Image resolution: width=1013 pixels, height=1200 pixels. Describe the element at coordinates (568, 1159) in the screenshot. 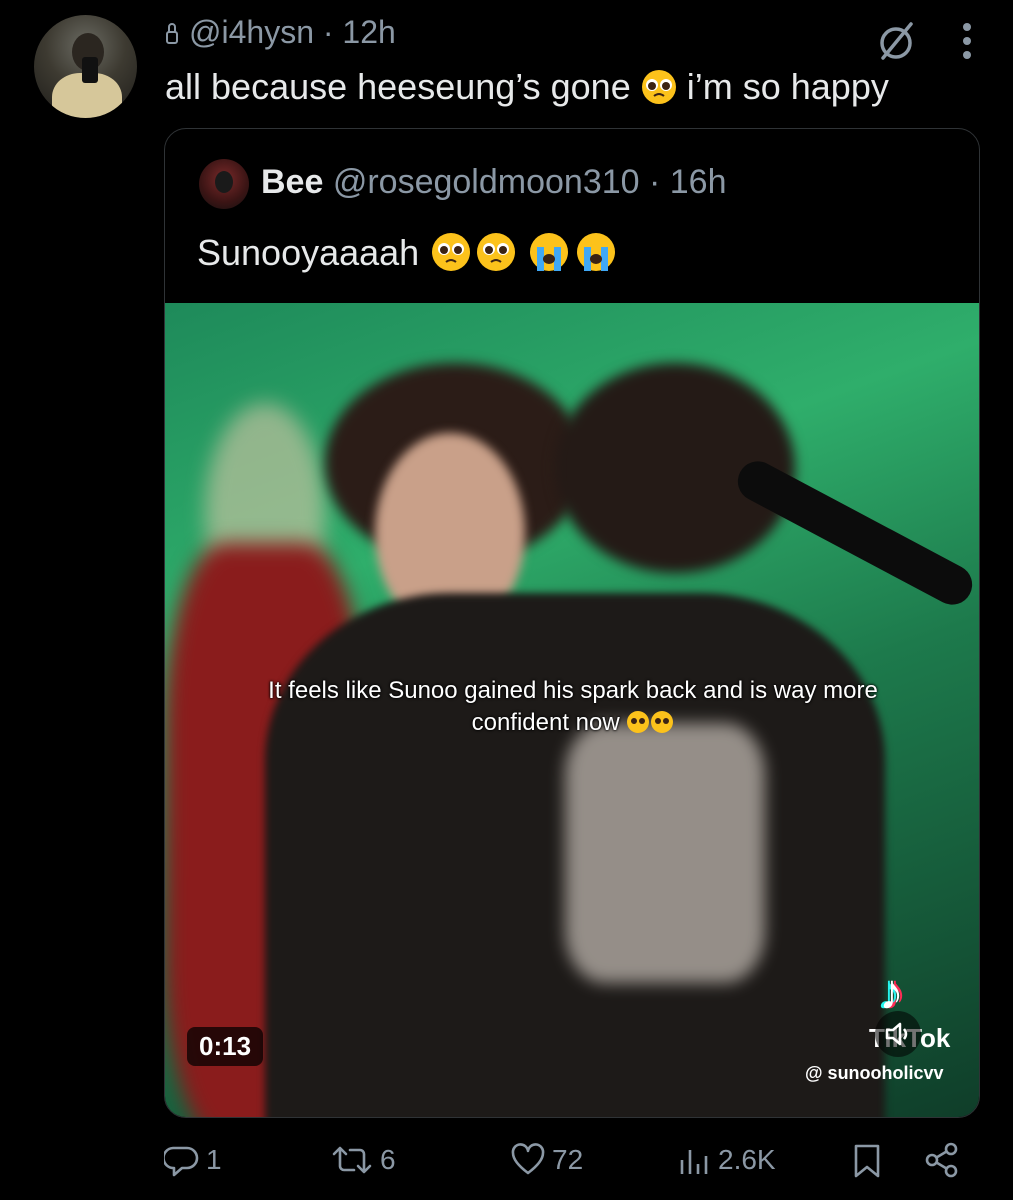

I see `like-count: 72` at that location.